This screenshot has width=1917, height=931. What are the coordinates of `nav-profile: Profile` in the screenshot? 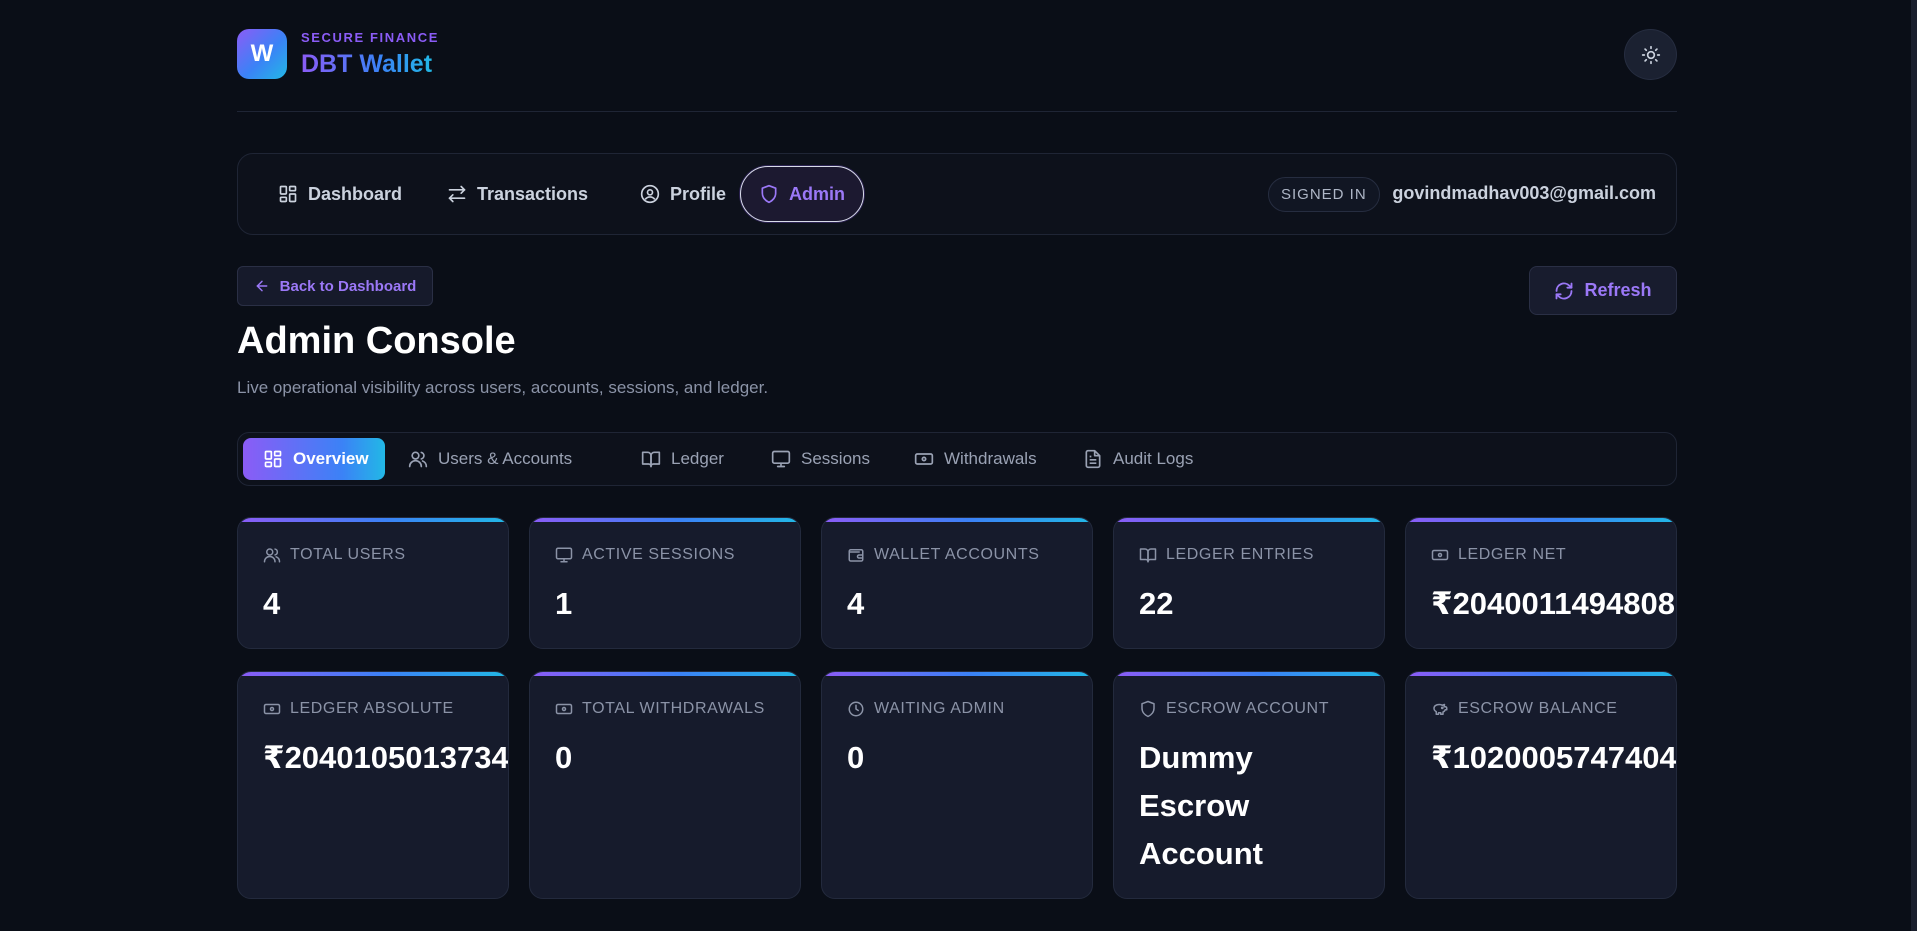 It's located at (683, 194).